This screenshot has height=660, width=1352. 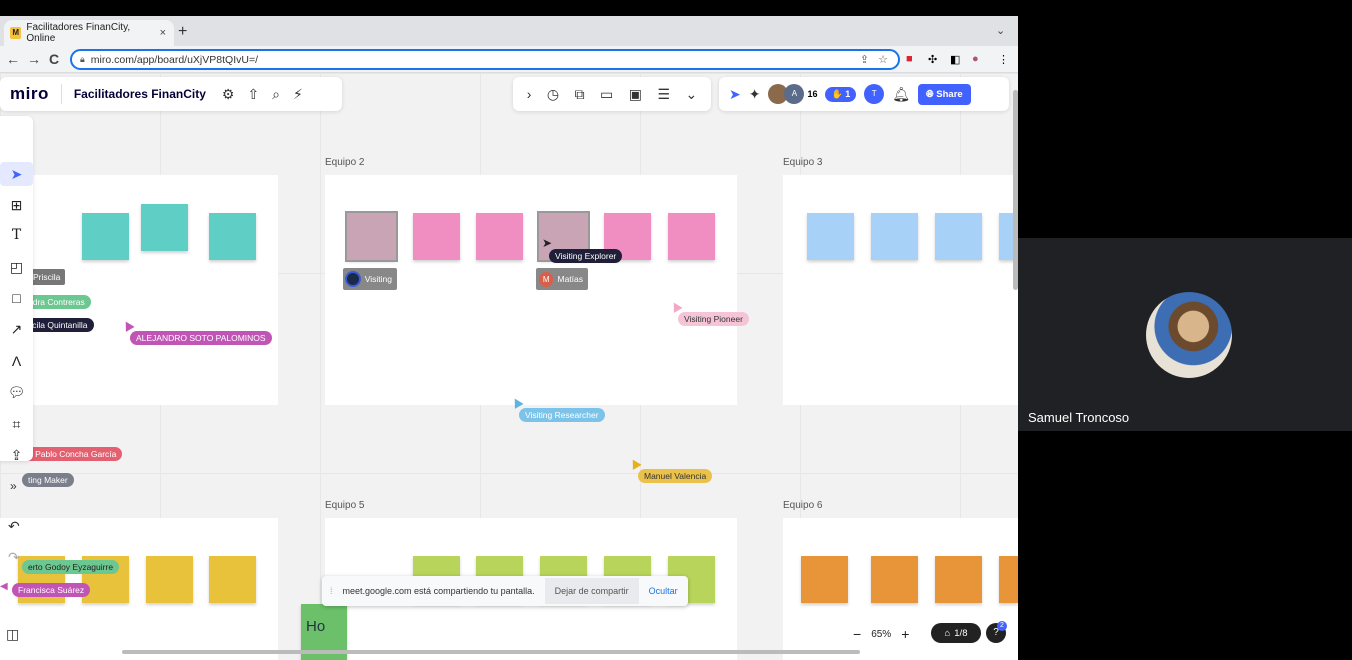 I want to click on drag-handle-icon: ⁞, so click(x=331, y=591).